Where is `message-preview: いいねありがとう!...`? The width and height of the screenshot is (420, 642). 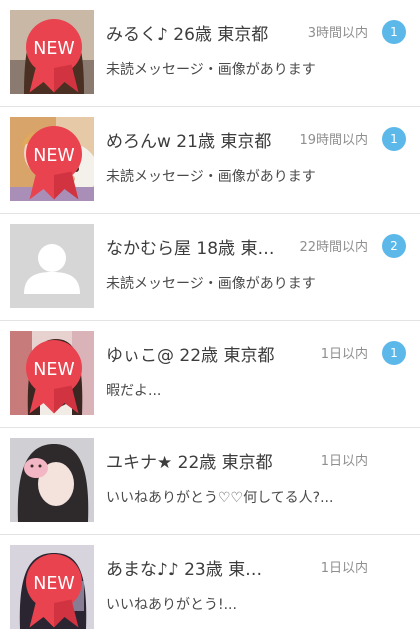 message-preview: いいねありがとう!... is located at coordinates (171, 605).